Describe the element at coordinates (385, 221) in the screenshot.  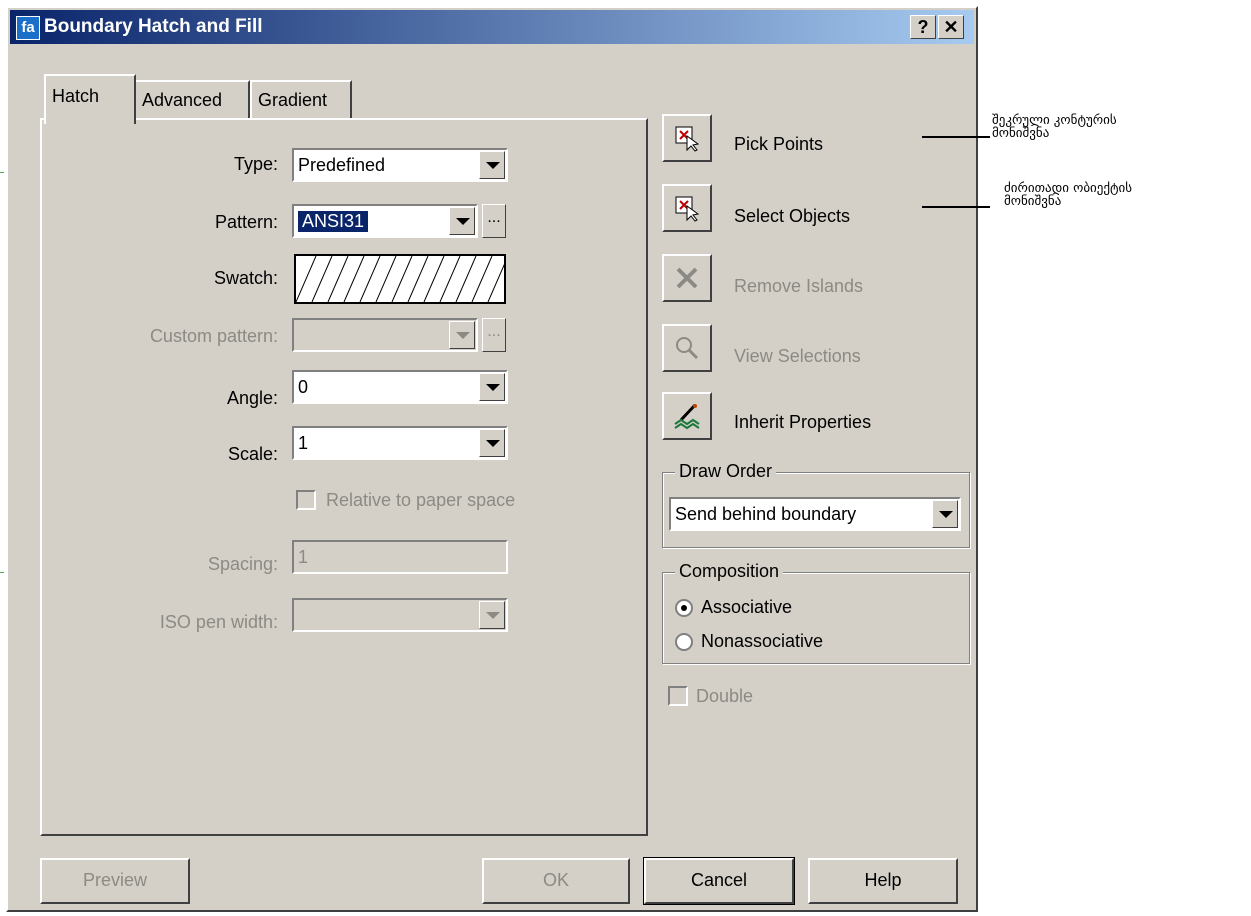
I see `pattern-combo: ANSI31` at that location.